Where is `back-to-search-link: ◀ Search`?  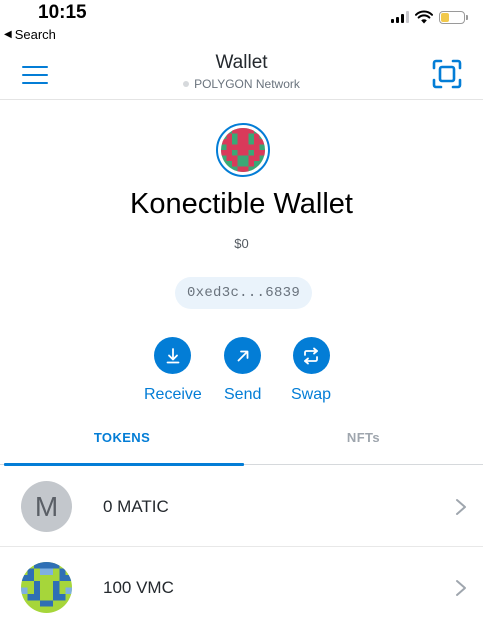
back-to-search-link: ◀ Search is located at coordinates (30, 34).